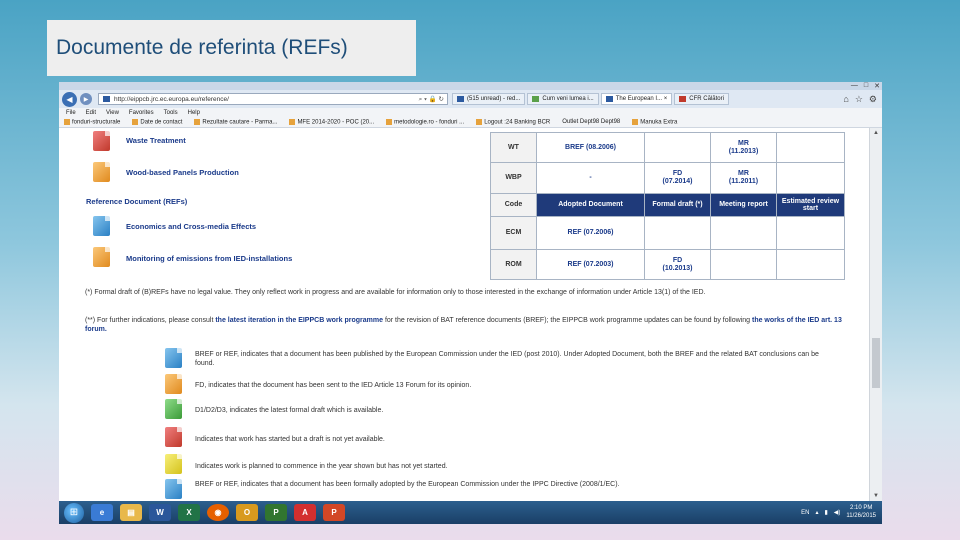 Image resolution: width=960 pixels, height=540 pixels. Describe the element at coordinates (859, 99) in the screenshot. I see `favorites-star-icon: ☆` at that location.